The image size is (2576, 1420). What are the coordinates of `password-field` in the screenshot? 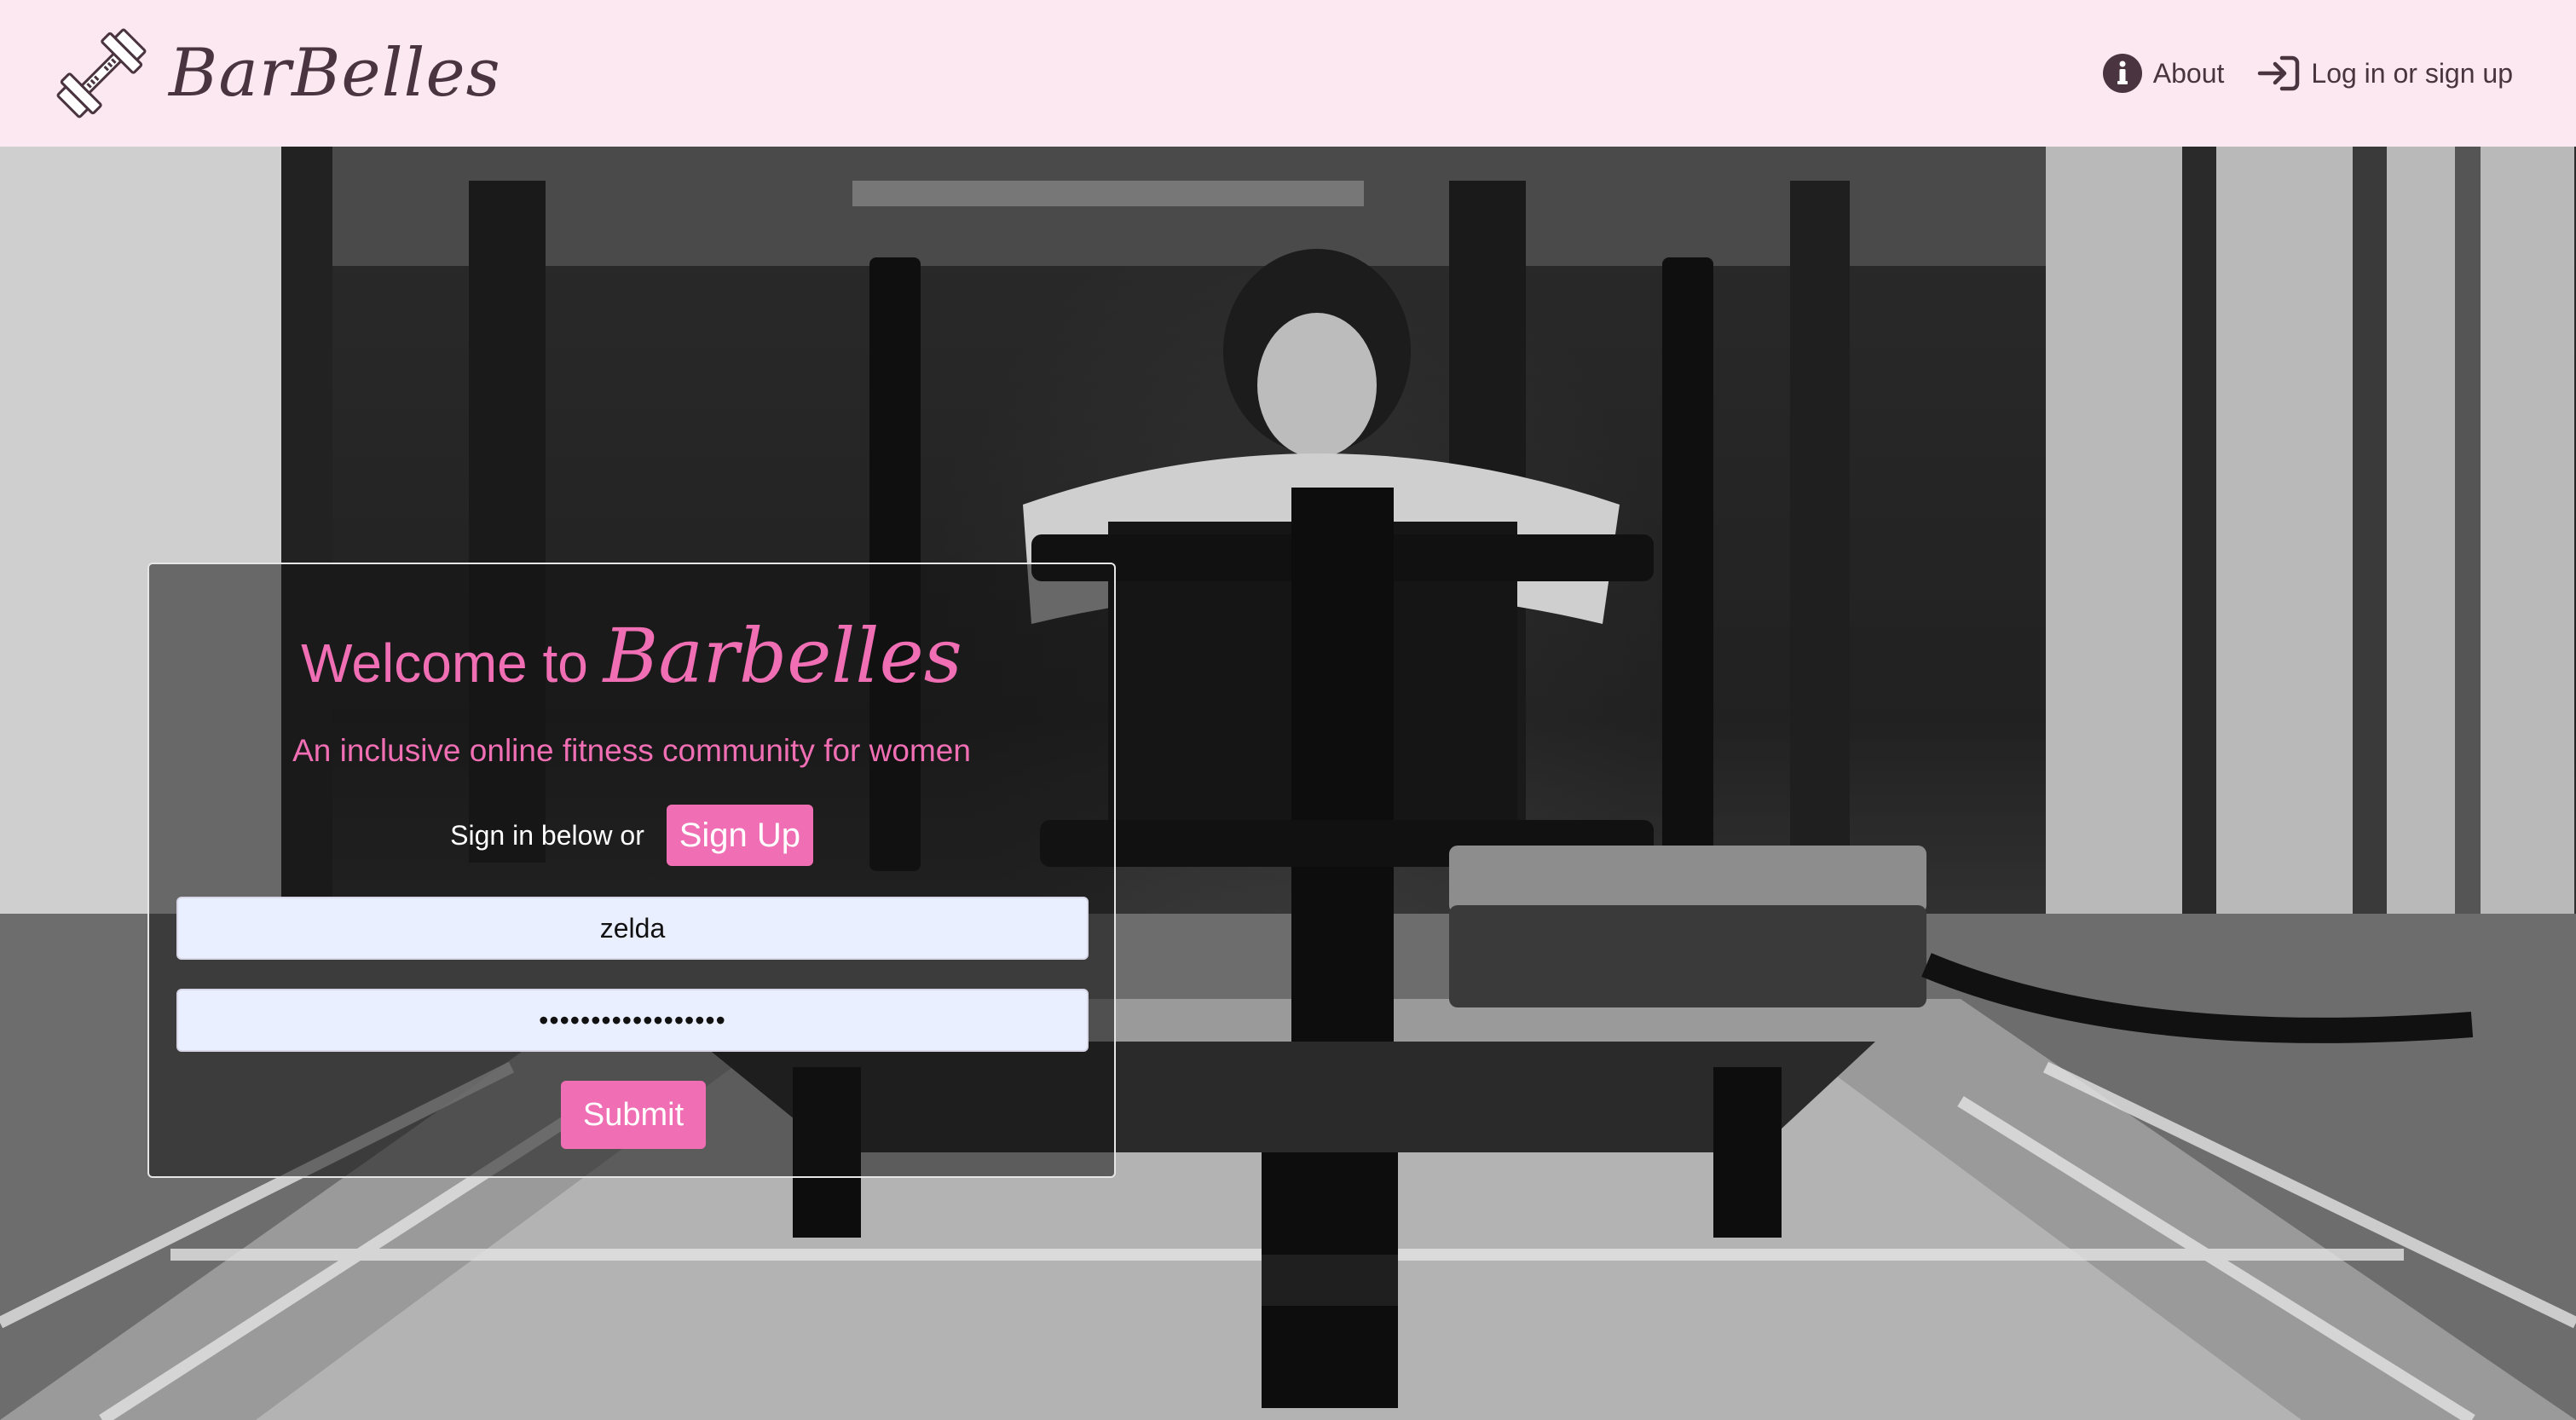 It's located at (632, 1020).